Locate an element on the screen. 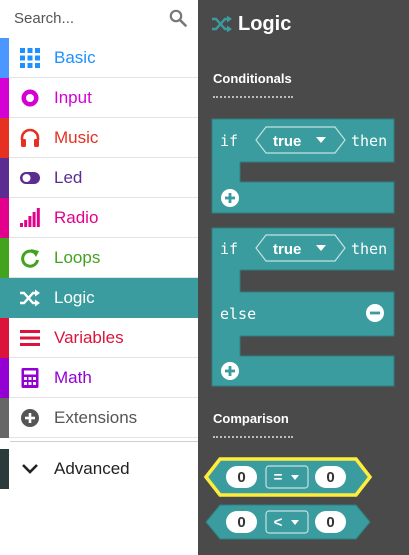 Image resolution: width=409 pixels, height=555 pixels. compare-equal-block: 0 = 0 is located at coordinates (288, 477).